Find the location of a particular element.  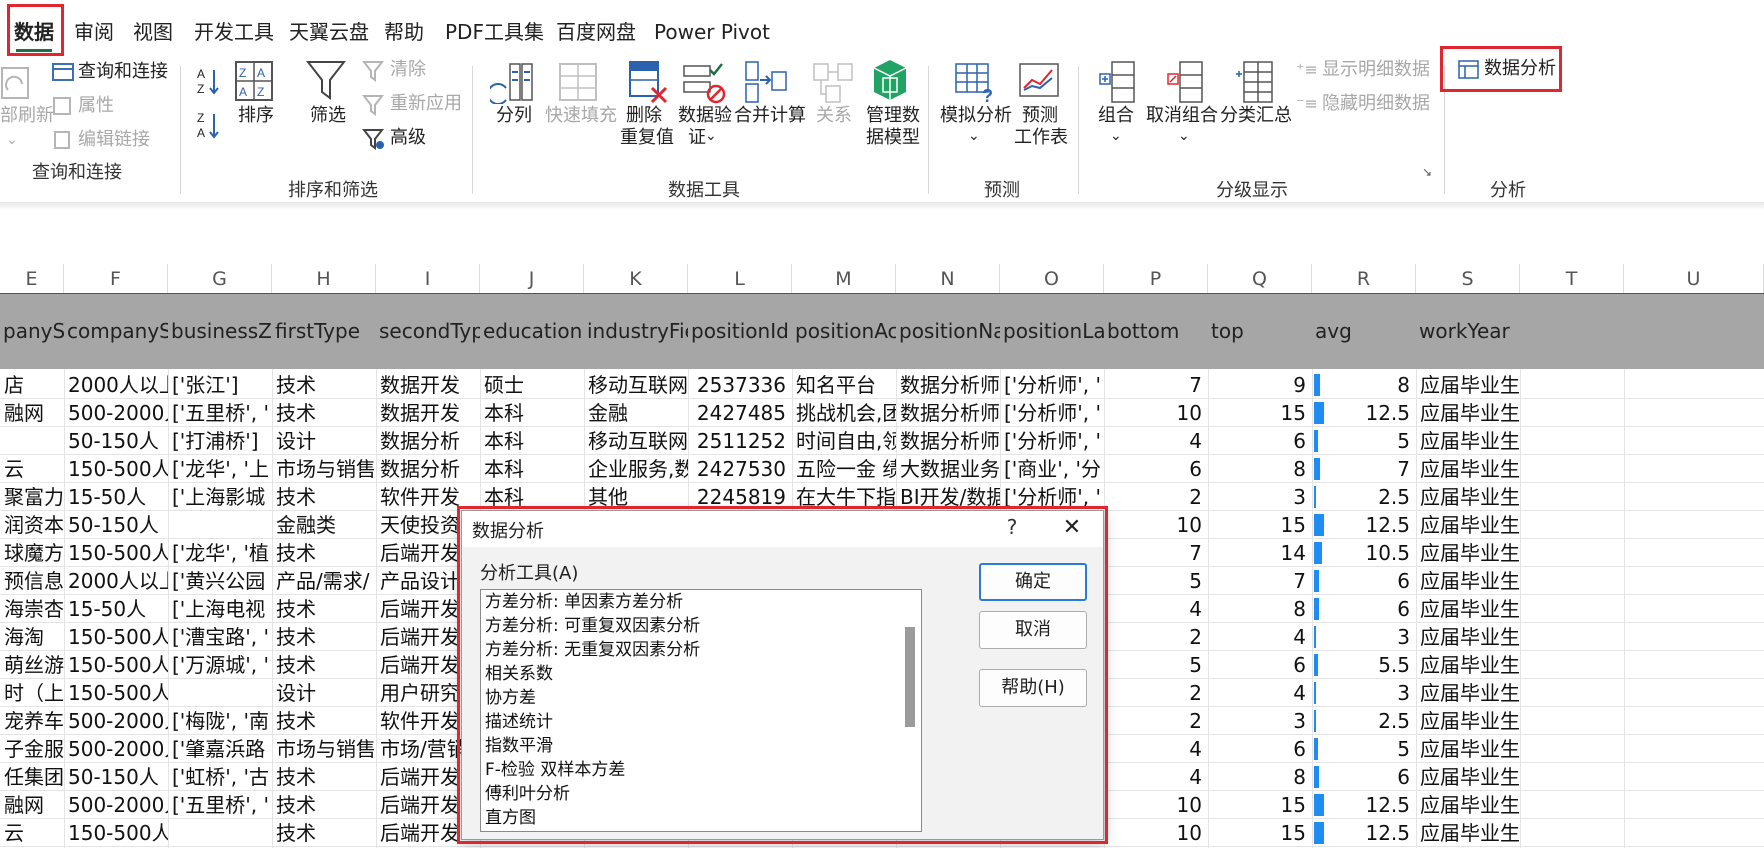

column-header-h: H is located at coordinates (324, 279).